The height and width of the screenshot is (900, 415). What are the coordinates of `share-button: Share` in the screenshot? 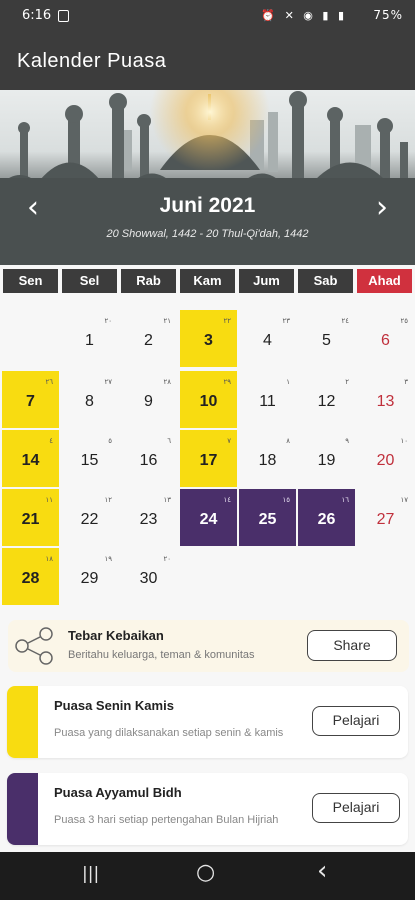 It's located at (352, 645).